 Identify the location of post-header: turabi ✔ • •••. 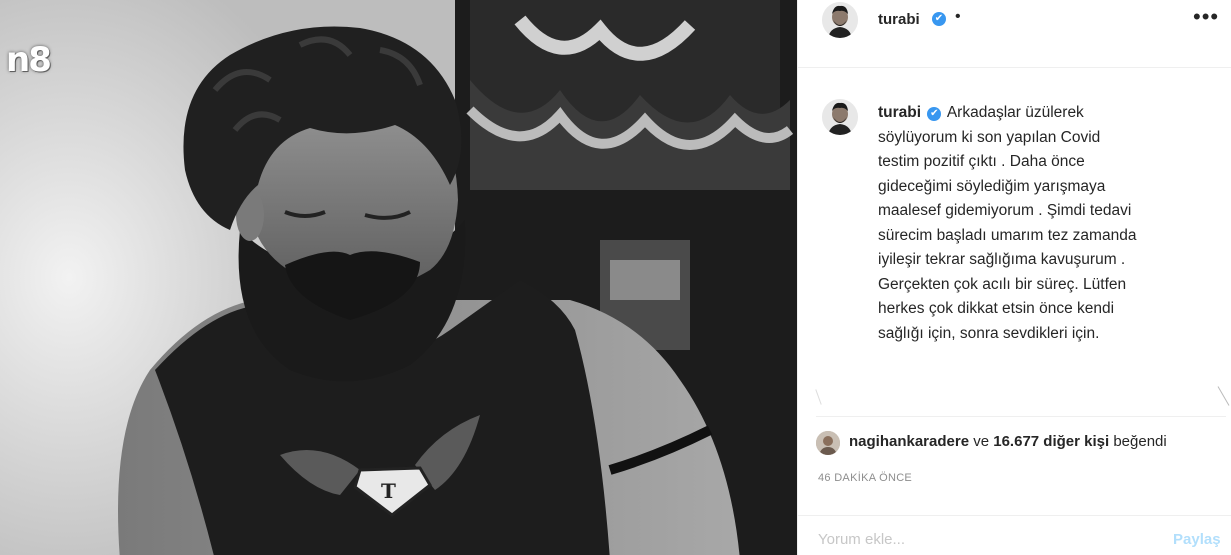
(1014, 34).